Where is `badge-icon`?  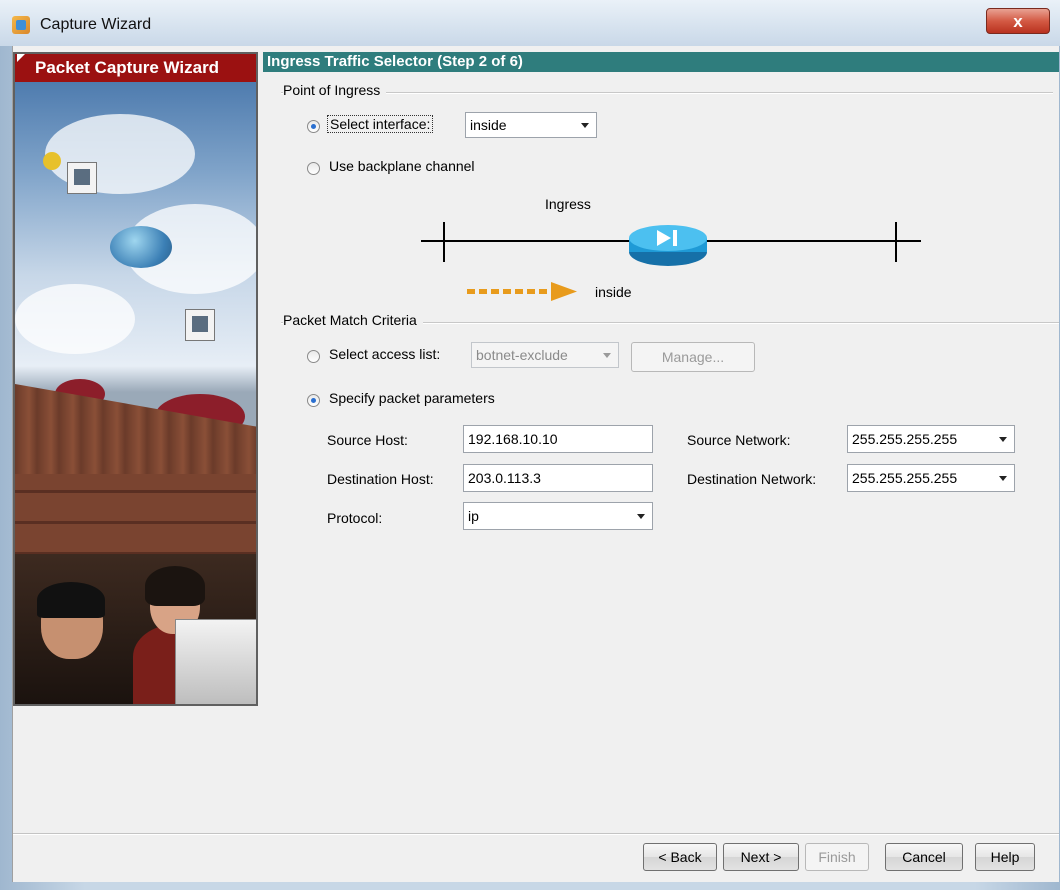
badge-icon is located at coordinates (52, 161).